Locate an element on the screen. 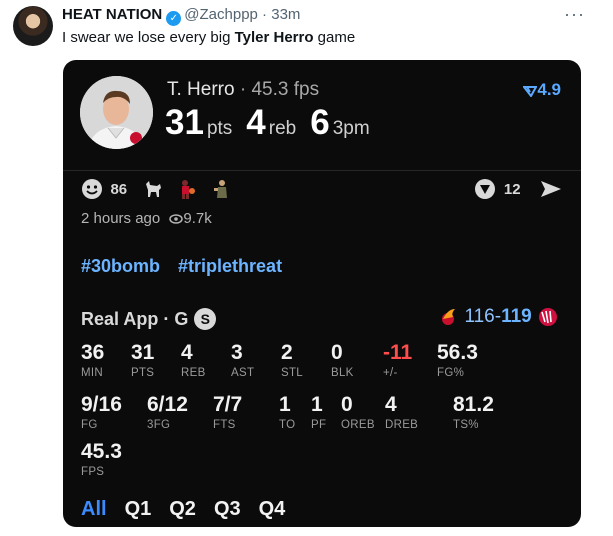 The width and height of the screenshot is (613, 536). stat-cell: 7/7 FTS is located at coordinates (228, 412).